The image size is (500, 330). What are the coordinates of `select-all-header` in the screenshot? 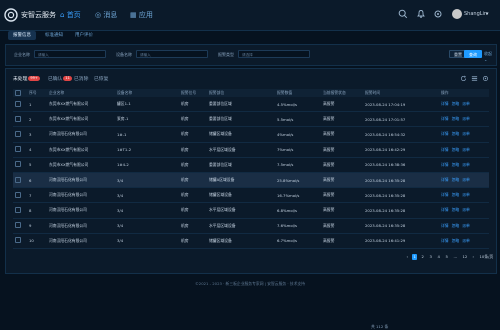 It's located at (20, 93).